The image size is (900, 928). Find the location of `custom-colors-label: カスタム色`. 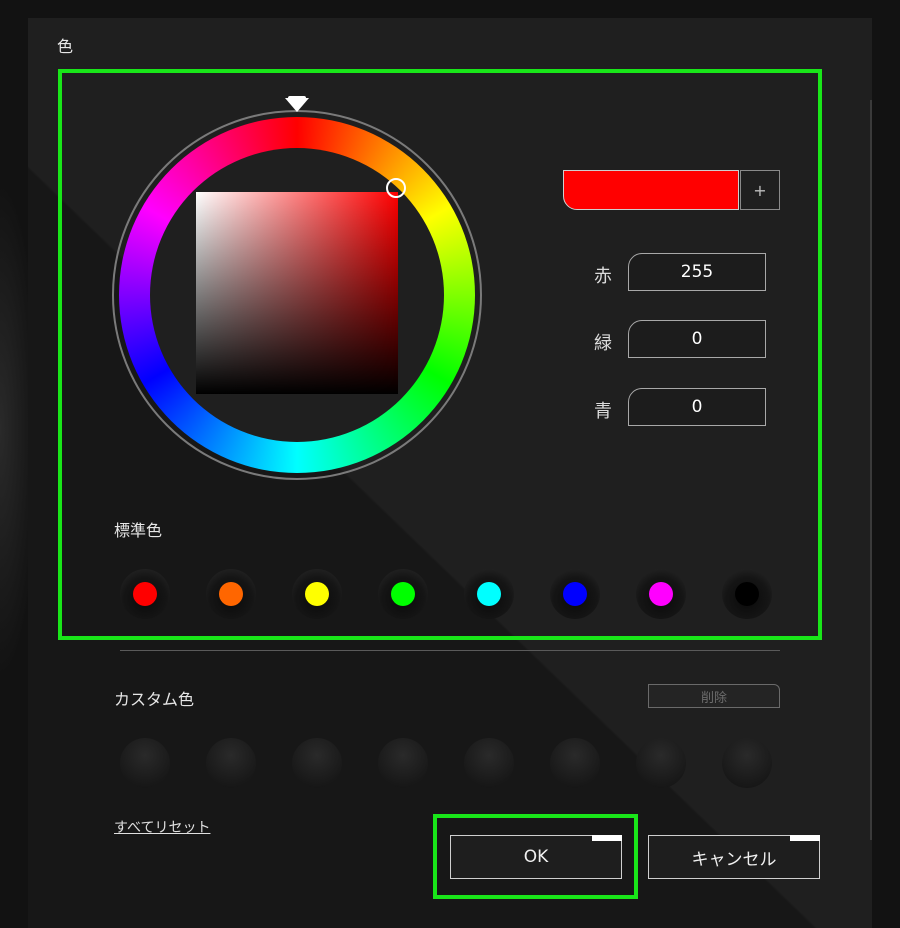

custom-colors-label: カスタム色 is located at coordinates (154, 699).